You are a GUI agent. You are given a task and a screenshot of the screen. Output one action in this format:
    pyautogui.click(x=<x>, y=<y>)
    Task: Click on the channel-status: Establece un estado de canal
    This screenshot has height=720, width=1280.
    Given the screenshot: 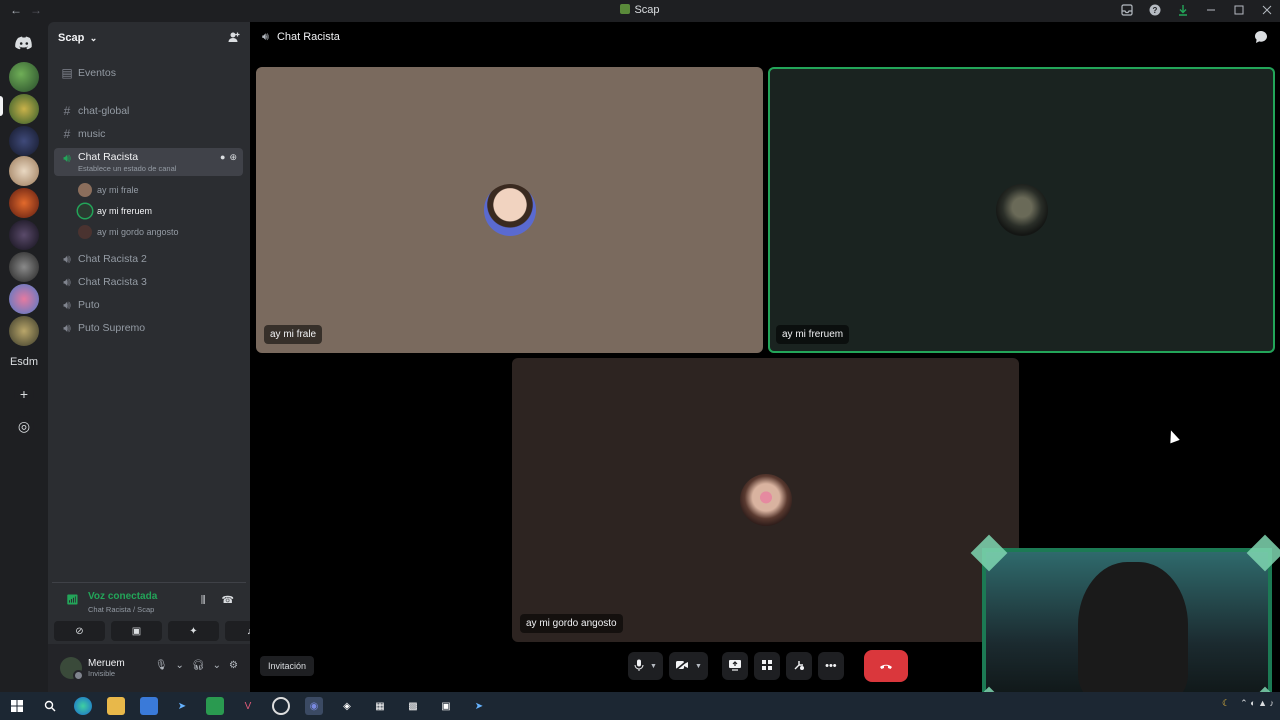 What is the action you would take?
    pyautogui.click(x=127, y=168)
    